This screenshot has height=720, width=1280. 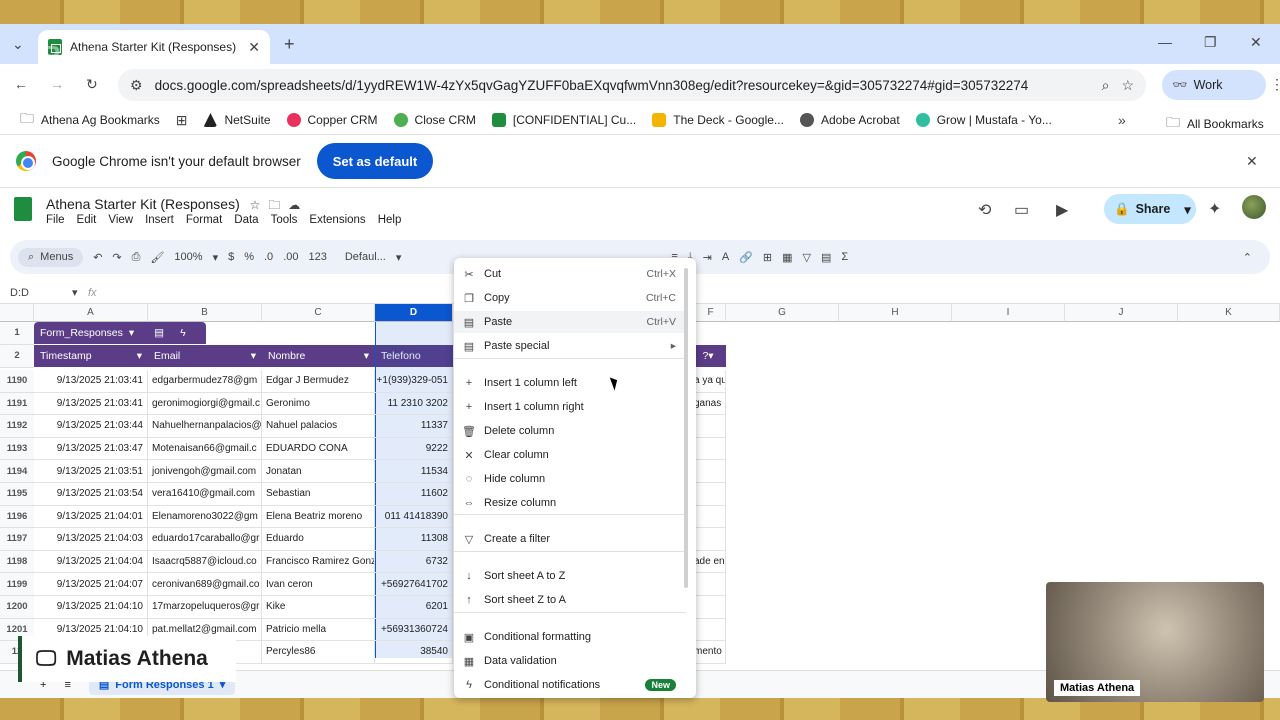 What do you see at coordinates (159, 220) in the screenshot?
I see `menu-insert: Insert` at bounding box center [159, 220].